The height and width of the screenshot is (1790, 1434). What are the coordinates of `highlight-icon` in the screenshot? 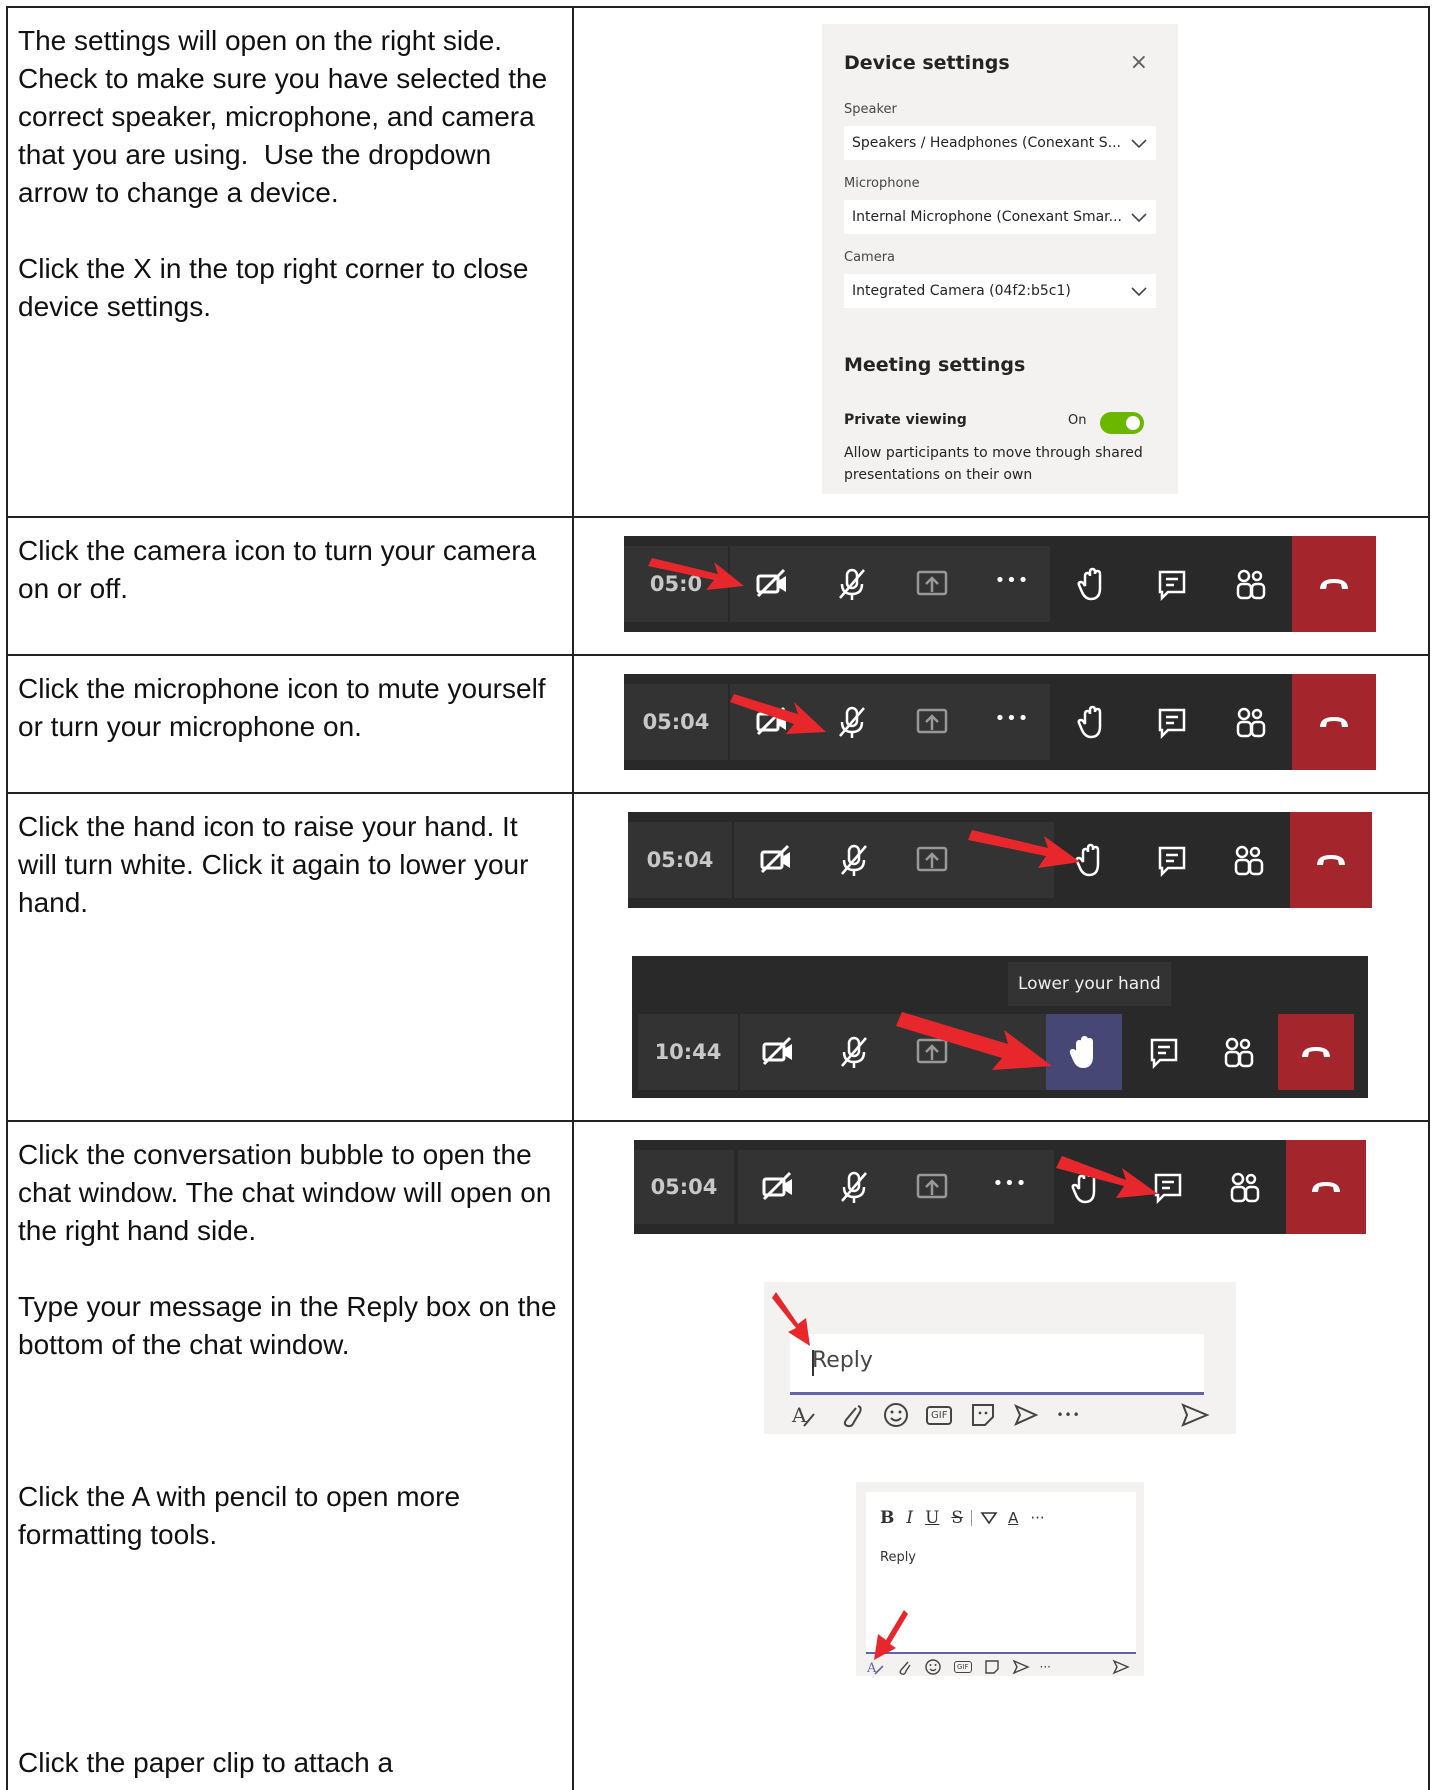 It's located at (989, 1518).